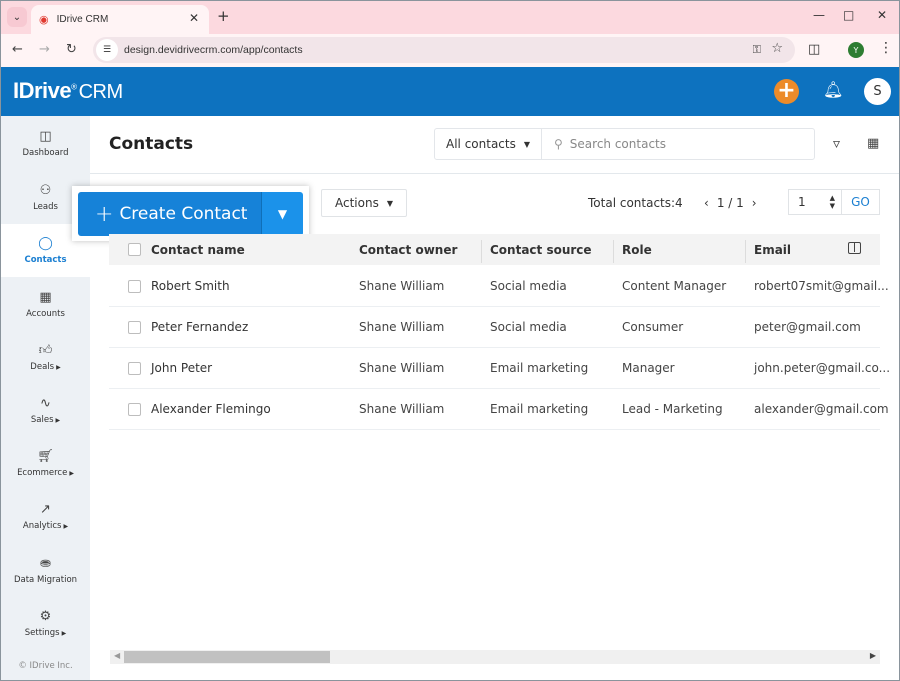 The height and width of the screenshot is (681, 900). Describe the element at coordinates (45, 357) in the screenshot. I see `sidebar-item-deals: 👍︎ Deals ▶` at that location.